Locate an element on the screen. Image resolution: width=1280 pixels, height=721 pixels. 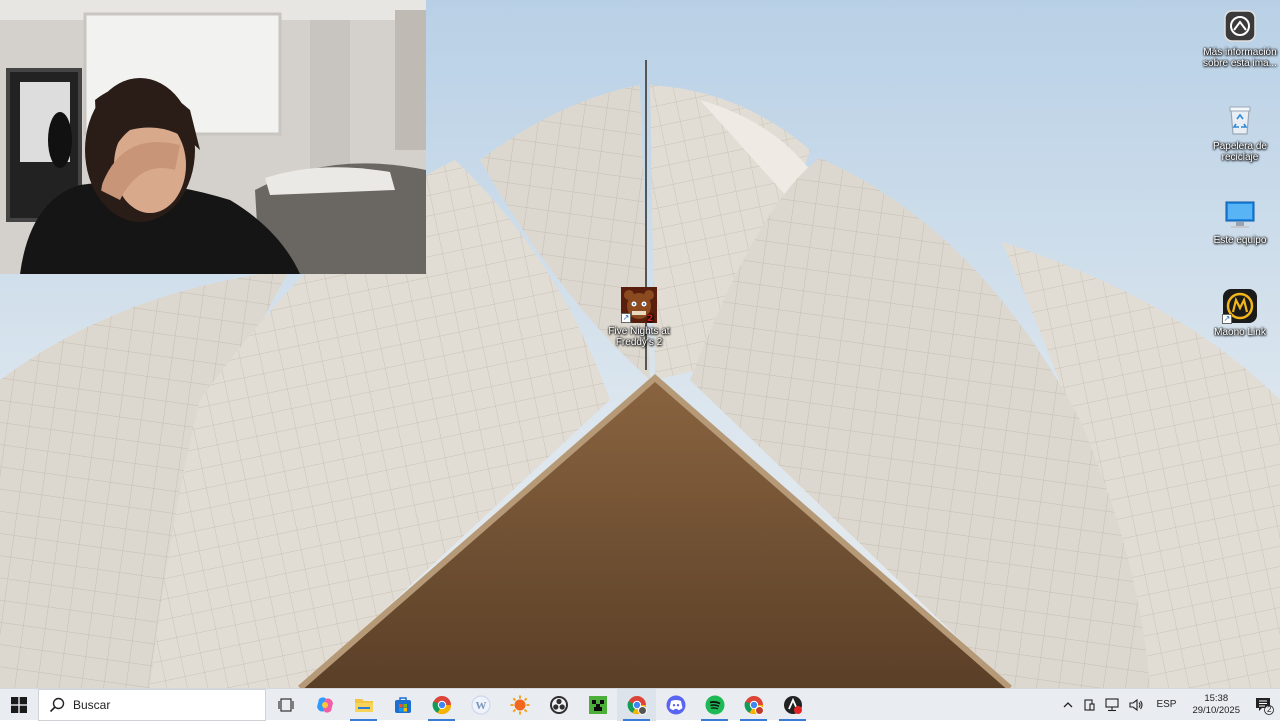
taskbar-store is located at coordinates (402, 705).